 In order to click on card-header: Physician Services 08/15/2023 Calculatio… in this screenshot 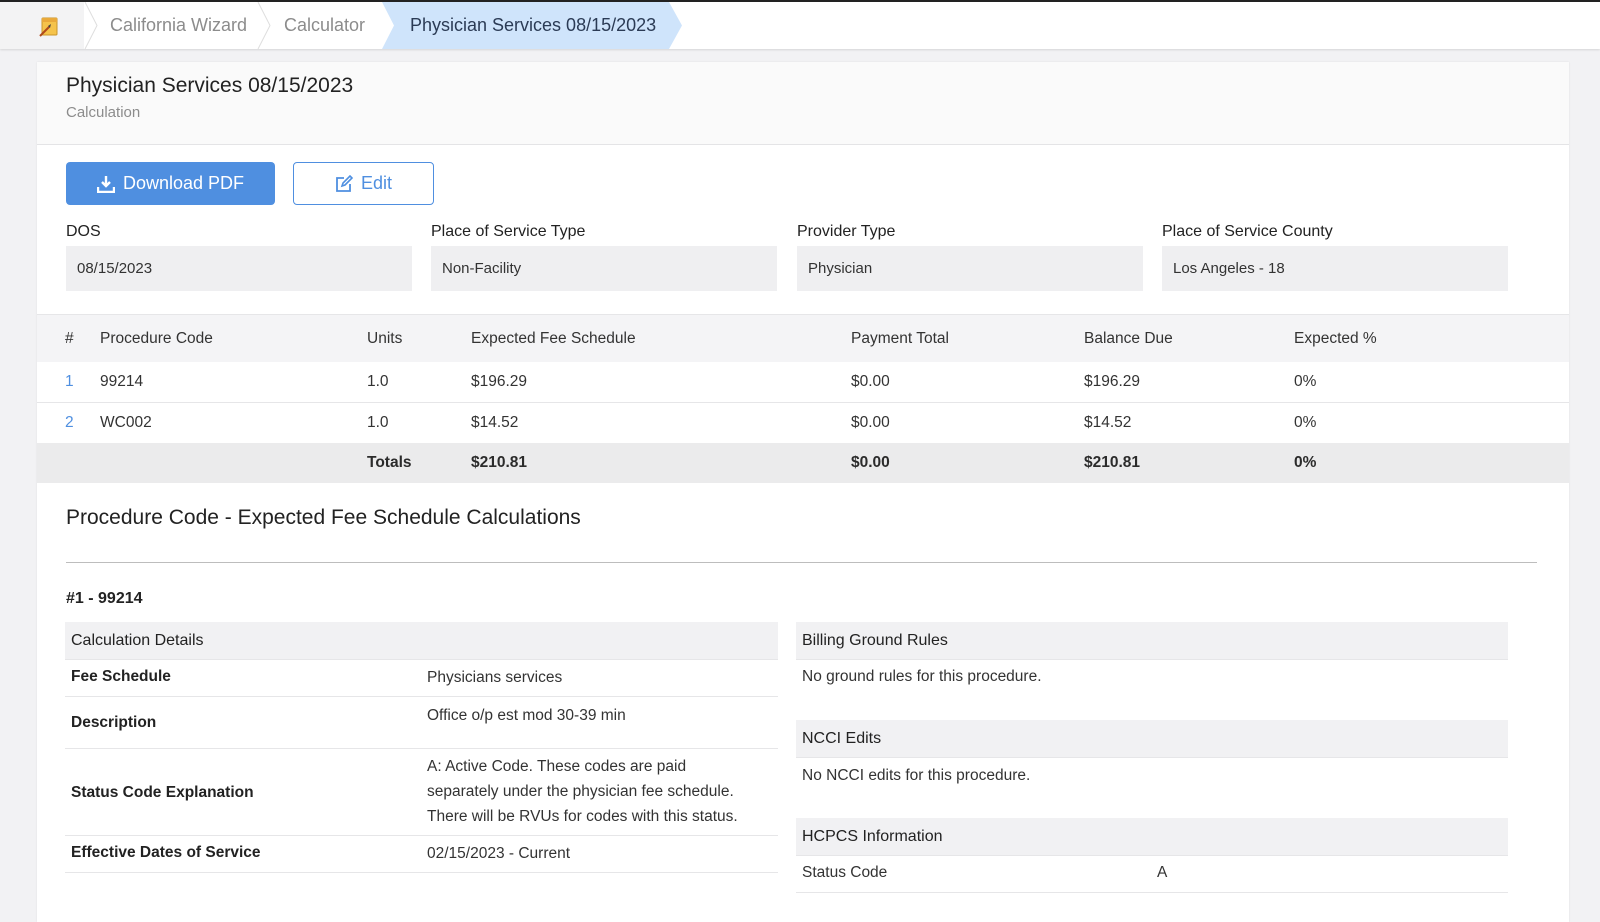, I will do `click(803, 103)`.